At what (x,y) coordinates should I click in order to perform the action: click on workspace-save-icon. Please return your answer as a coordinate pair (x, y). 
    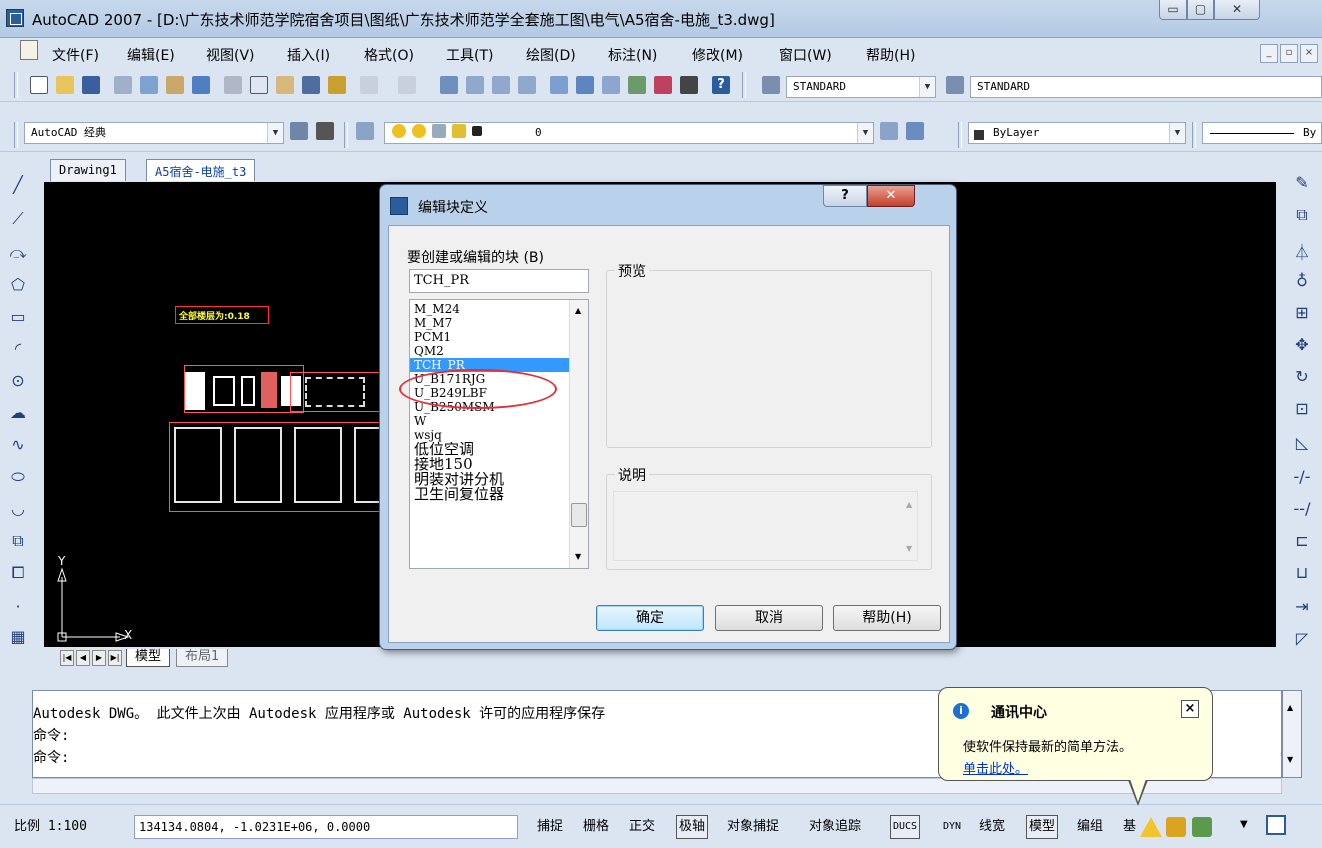
    Looking at the image, I should click on (325, 131).